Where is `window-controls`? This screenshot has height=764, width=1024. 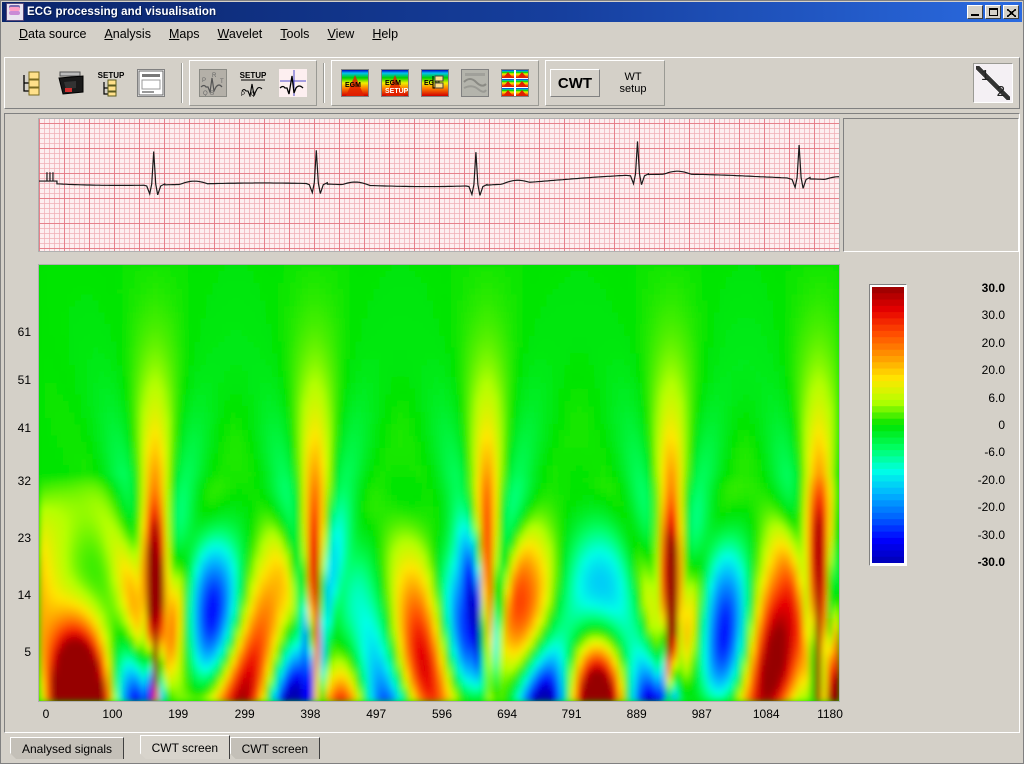 window-controls is located at coordinates (993, 12).